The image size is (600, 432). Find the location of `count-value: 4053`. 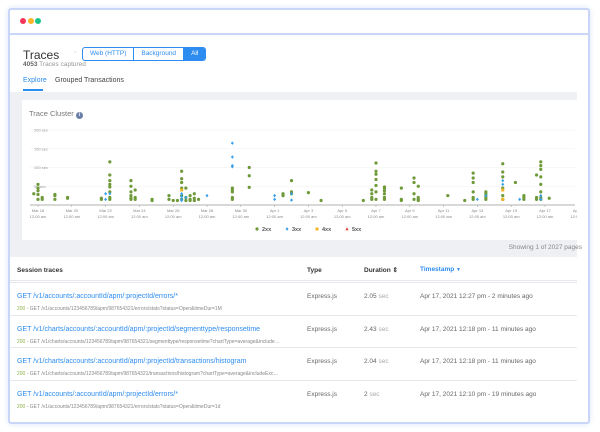

count-value: 4053 is located at coordinates (30, 64).